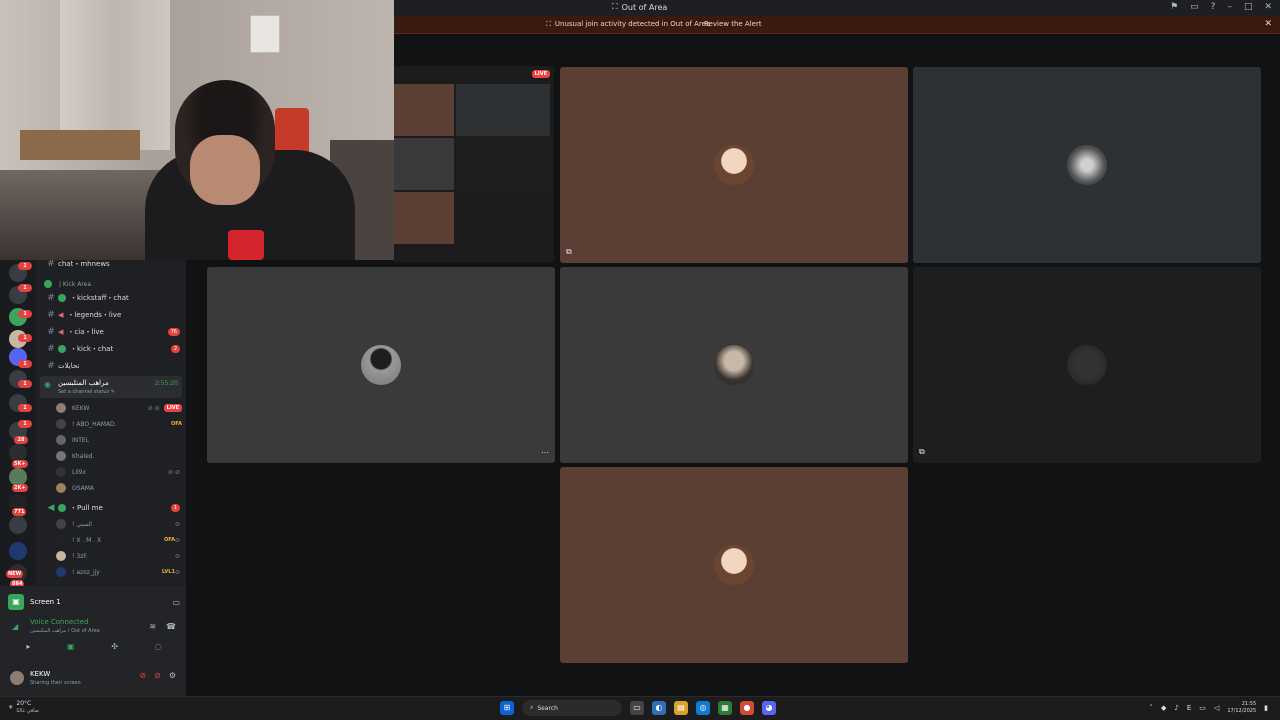 This screenshot has width=1280, height=720. What do you see at coordinates (1266, 708) in the screenshot?
I see `notification-icon: ▮` at bounding box center [1266, 708].